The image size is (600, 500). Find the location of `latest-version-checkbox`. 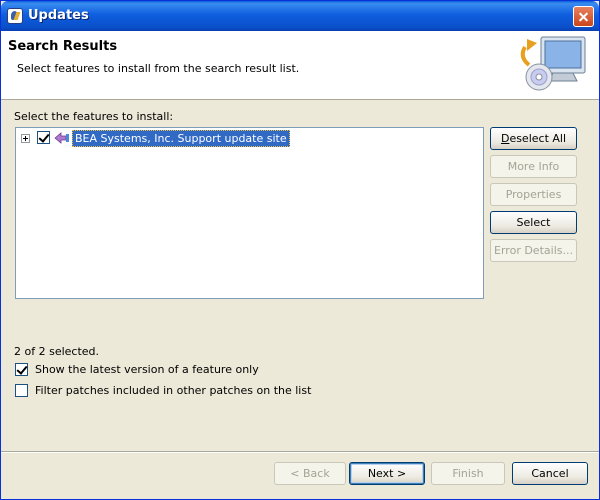

latest-version-checkbox is located at coordinates (21, 369).